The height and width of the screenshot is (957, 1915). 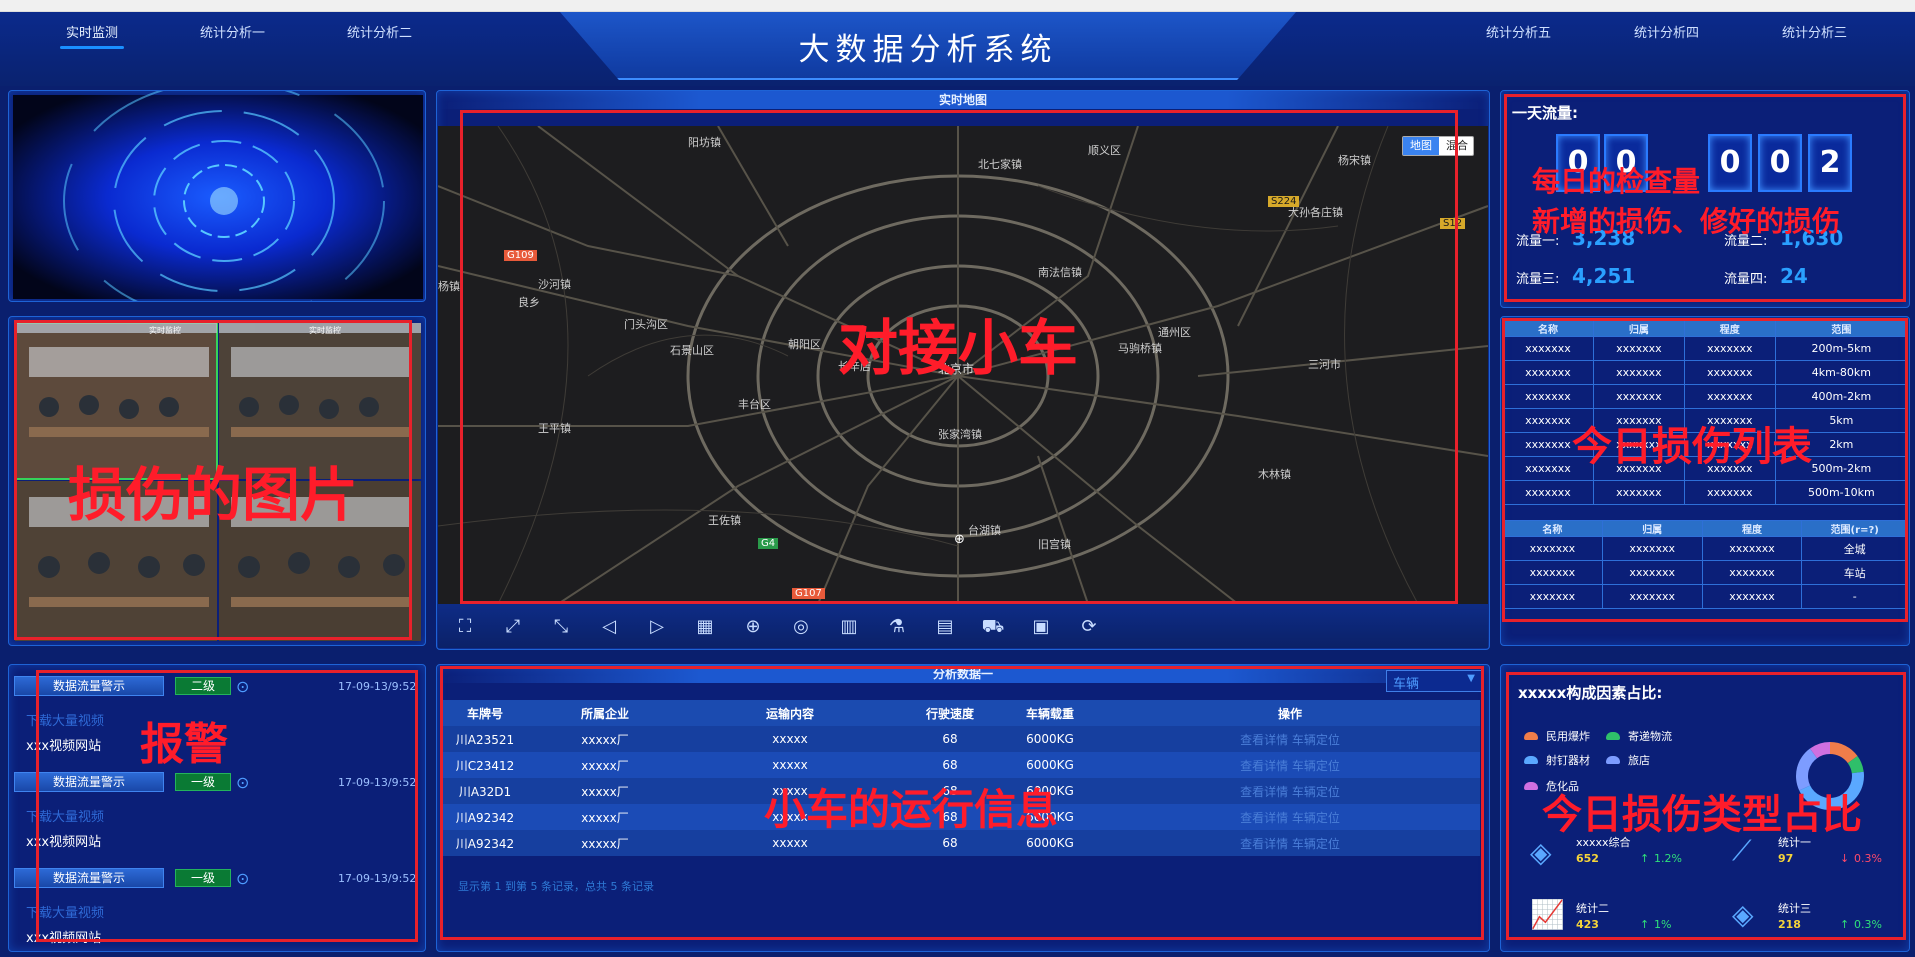 I want to click on building-icon: ▥, so click(x=849, y=627).